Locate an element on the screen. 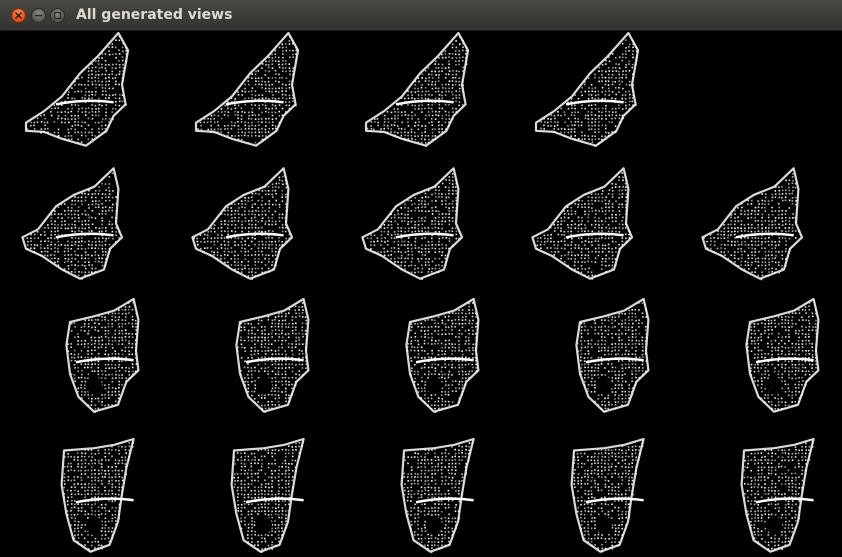 This screenshot has width=842, height=557. minimize-icon is located at coordinates (38, 15).